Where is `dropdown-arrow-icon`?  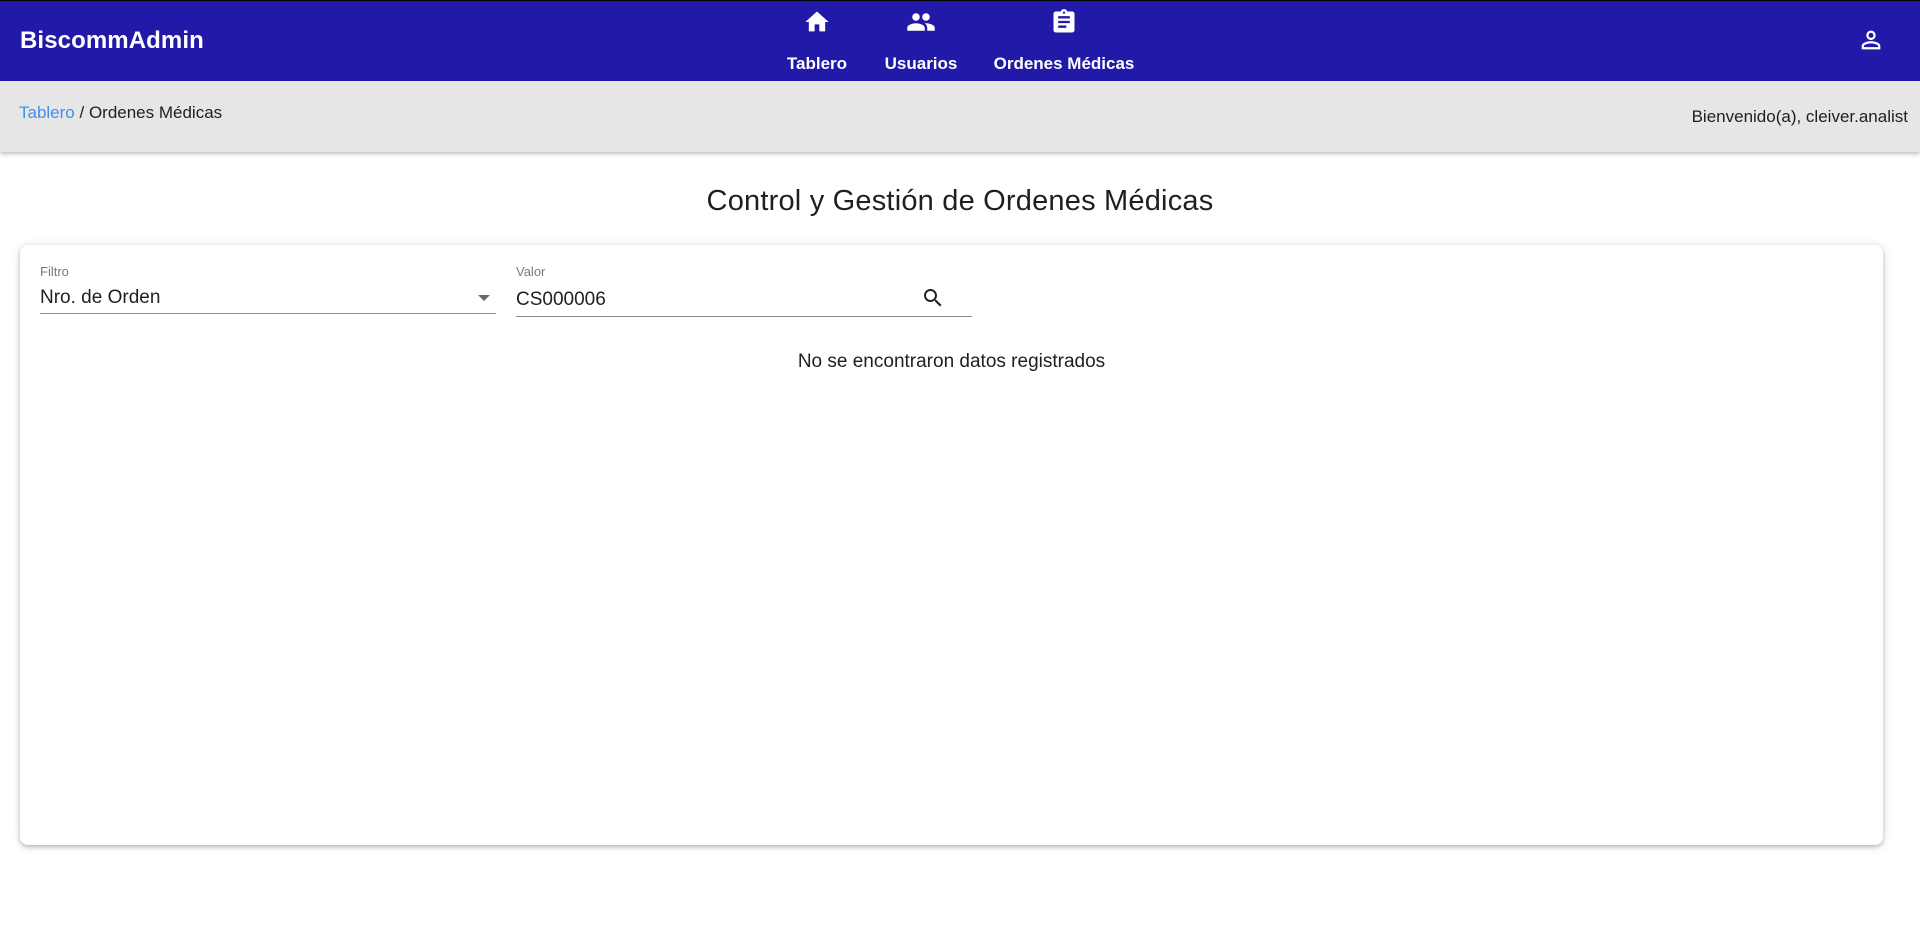 dropdown-arrow-icon is located at coordinates (484, 298).